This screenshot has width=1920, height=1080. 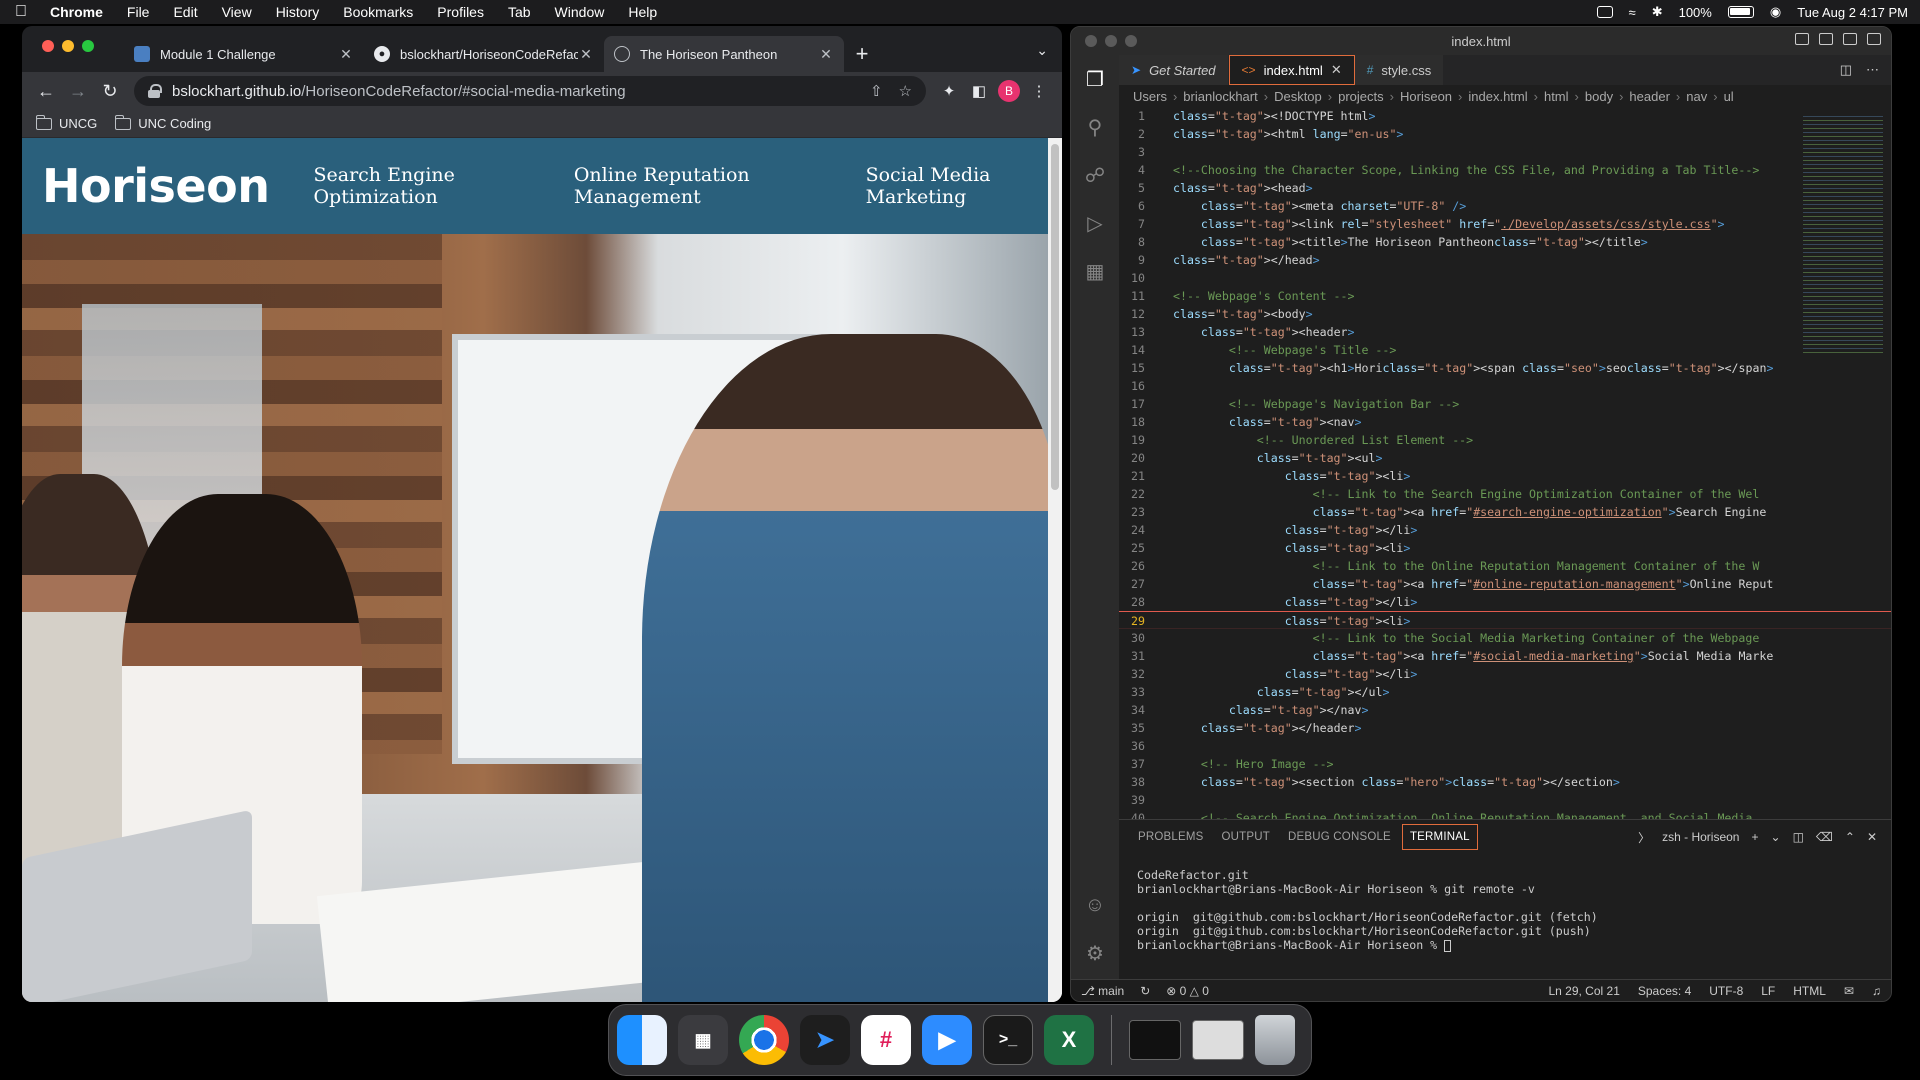 What do you see at coordinates (862, 54) in the screenshot?
I see `new-tab-button: +` at bounding box center [862, 54].